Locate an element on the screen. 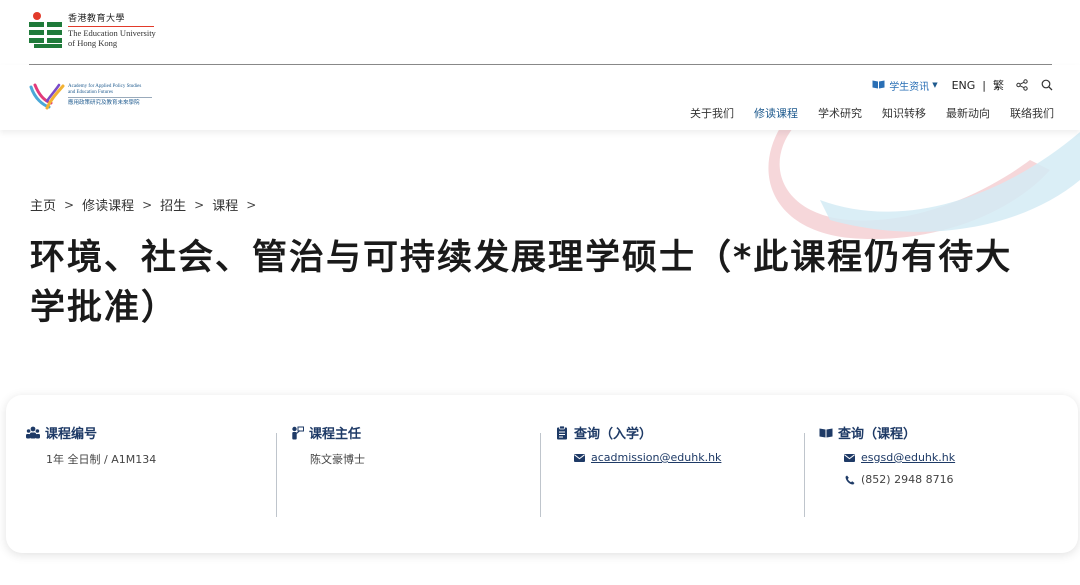  programme-code-heading: 课程编号 is located at coordinates (61, 432).